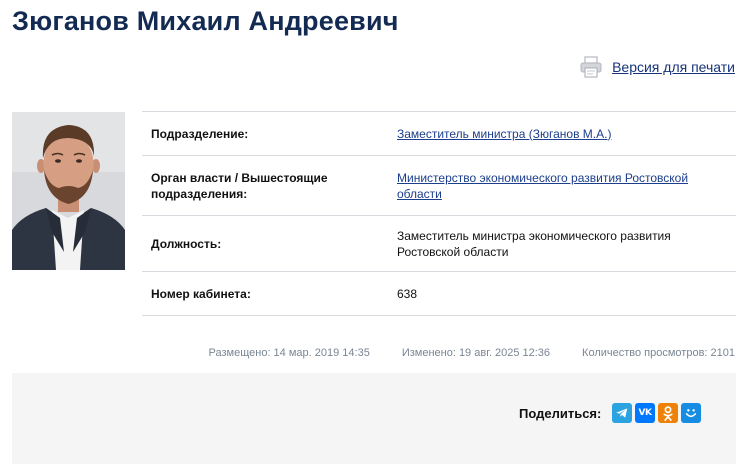 This screenshot has width=750, height=464. I want to click on moimir-icon, so click(691, 413).